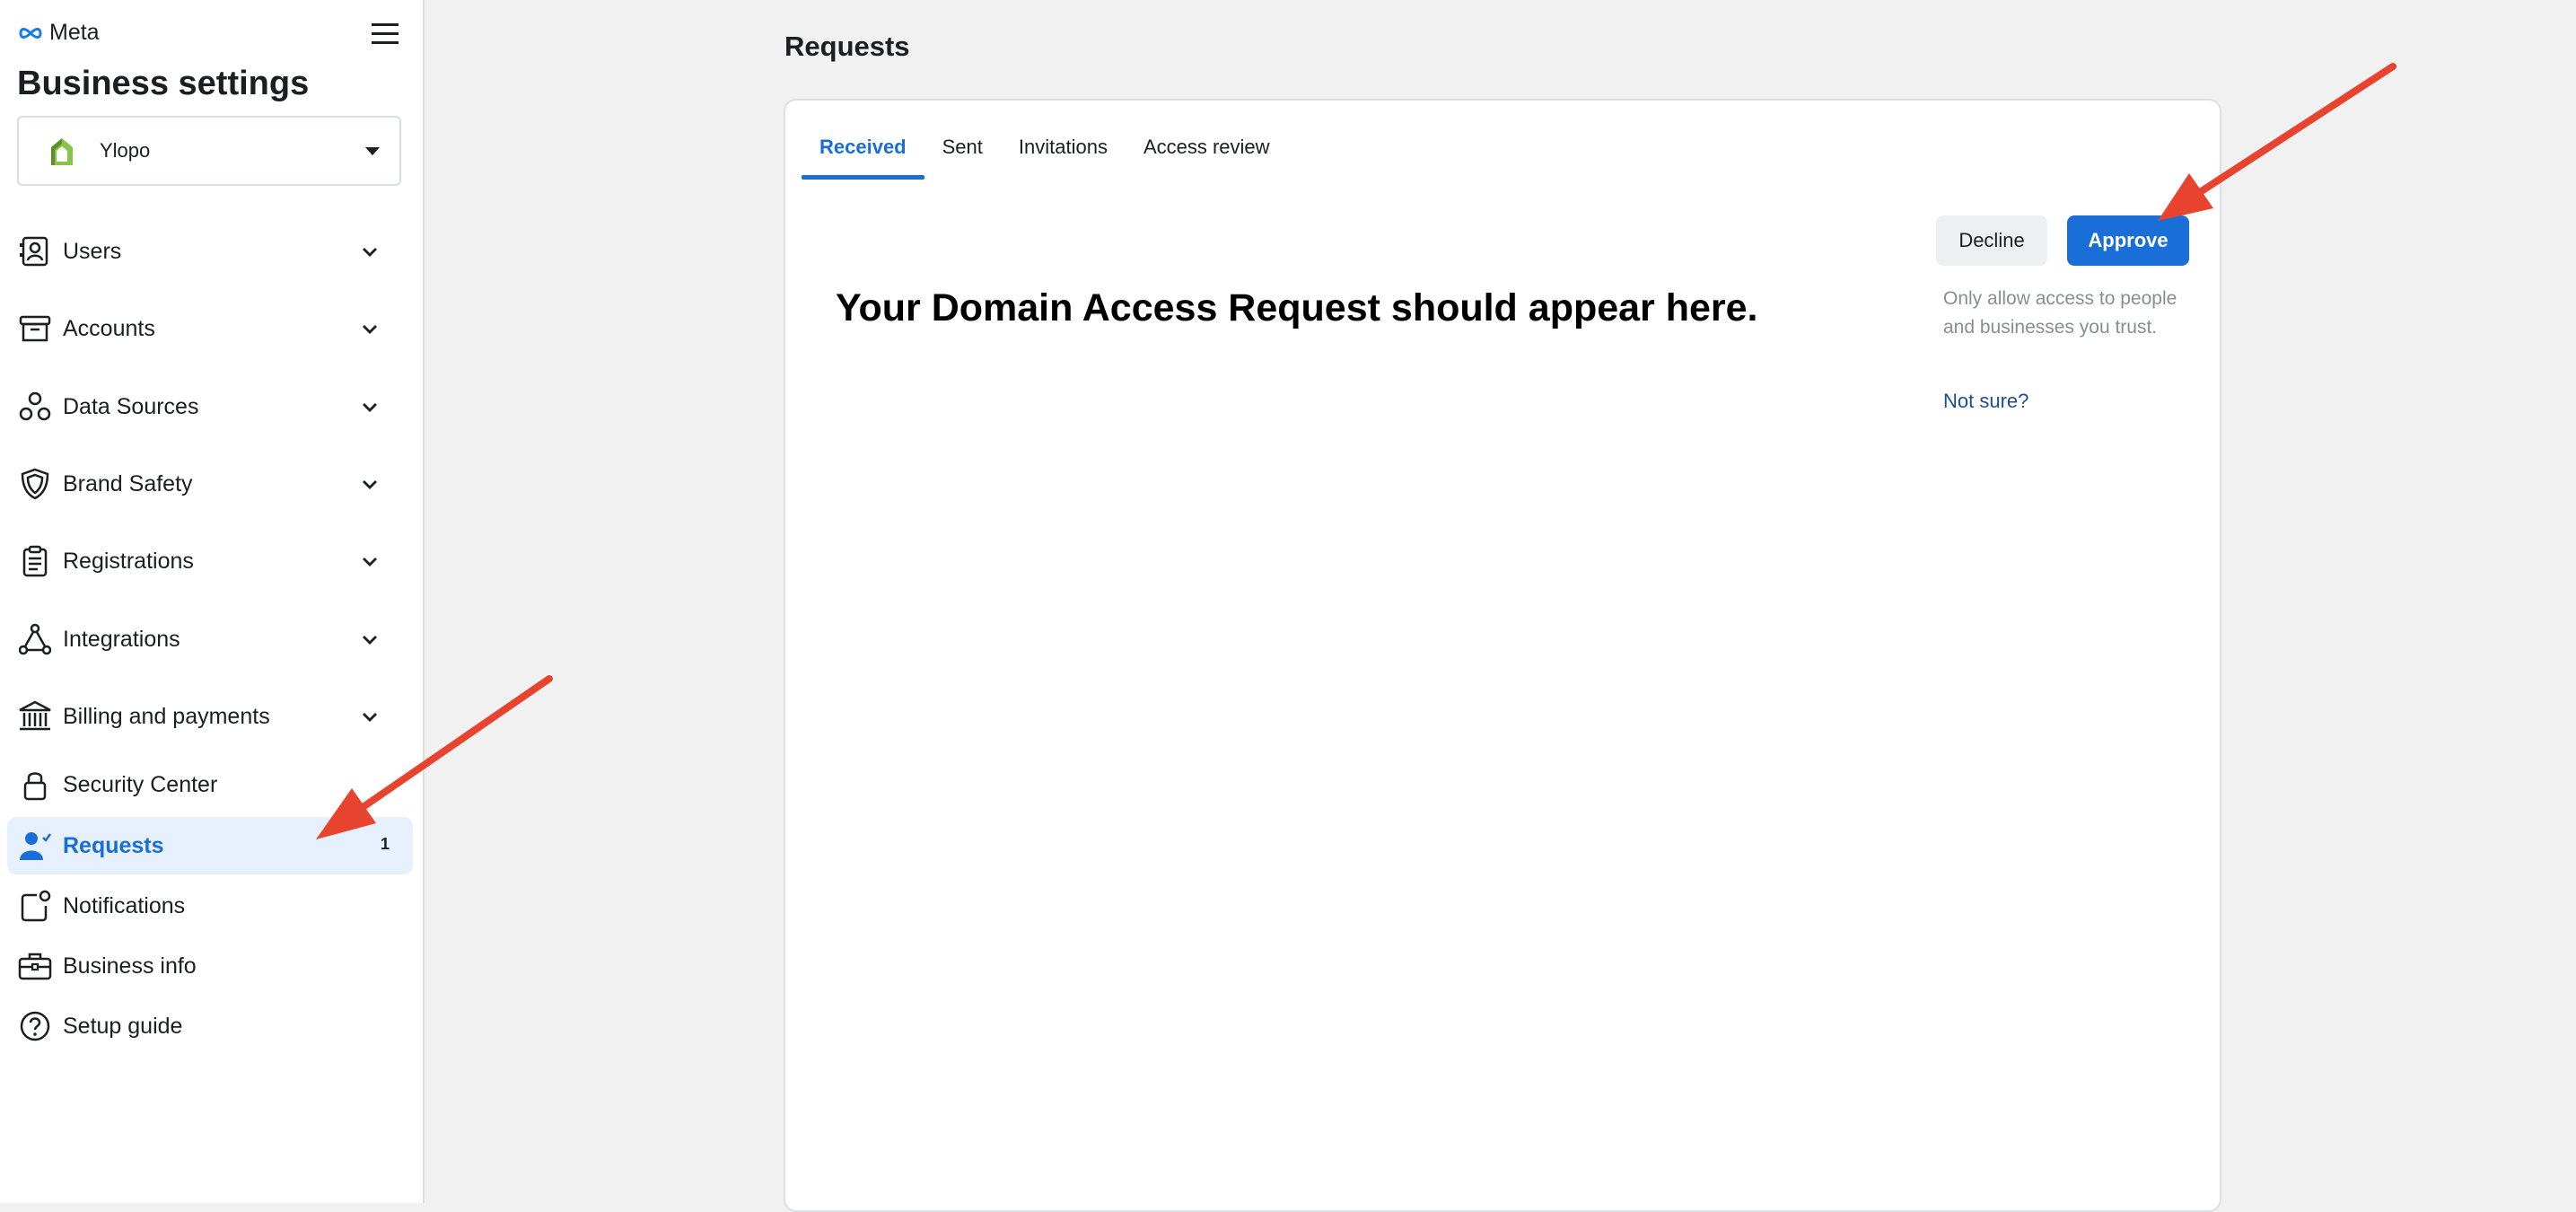 This screenshot has height=1212, width=2576. Describe the element at coordinates (210, 252) in the screenshot. I see `sidebar-item-users: Users` at that location.